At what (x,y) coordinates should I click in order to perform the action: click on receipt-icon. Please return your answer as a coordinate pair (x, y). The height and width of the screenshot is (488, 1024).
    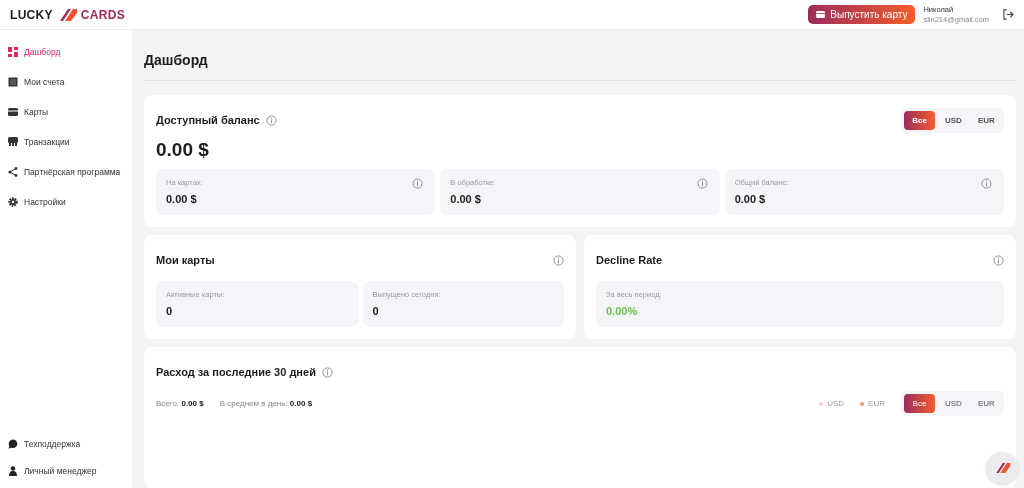
    Looking at the image, I should click on (13, 141).